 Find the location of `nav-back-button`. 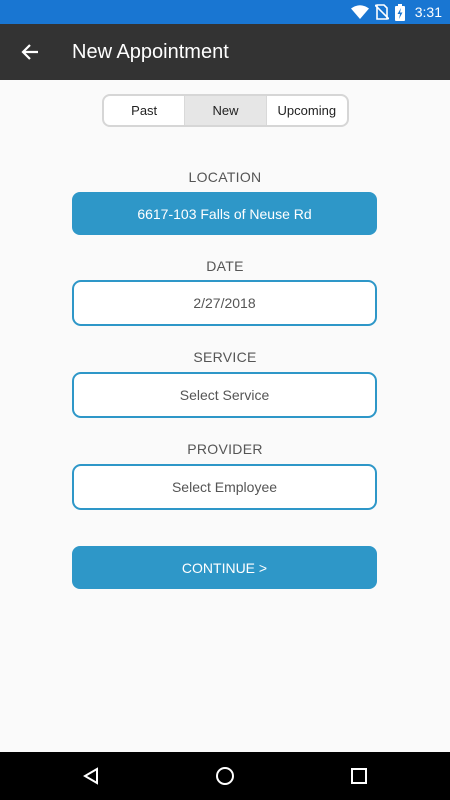

nav-back-button is located at coordinates (91, 776).